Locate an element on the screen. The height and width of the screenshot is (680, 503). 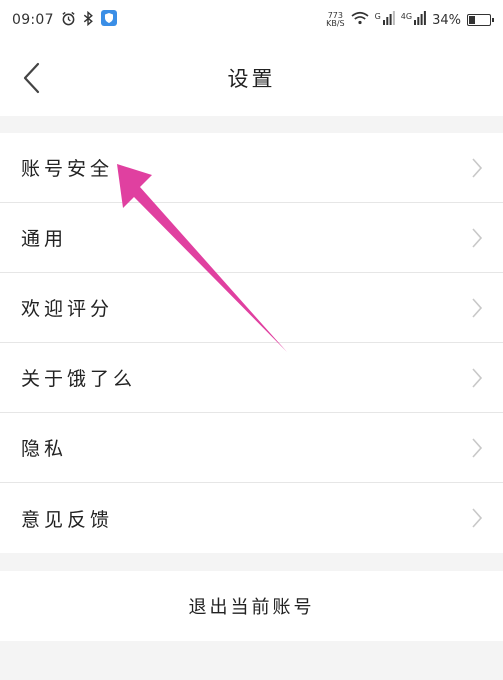
settings-item-general: 通用 is located at coordinates (251, 238).